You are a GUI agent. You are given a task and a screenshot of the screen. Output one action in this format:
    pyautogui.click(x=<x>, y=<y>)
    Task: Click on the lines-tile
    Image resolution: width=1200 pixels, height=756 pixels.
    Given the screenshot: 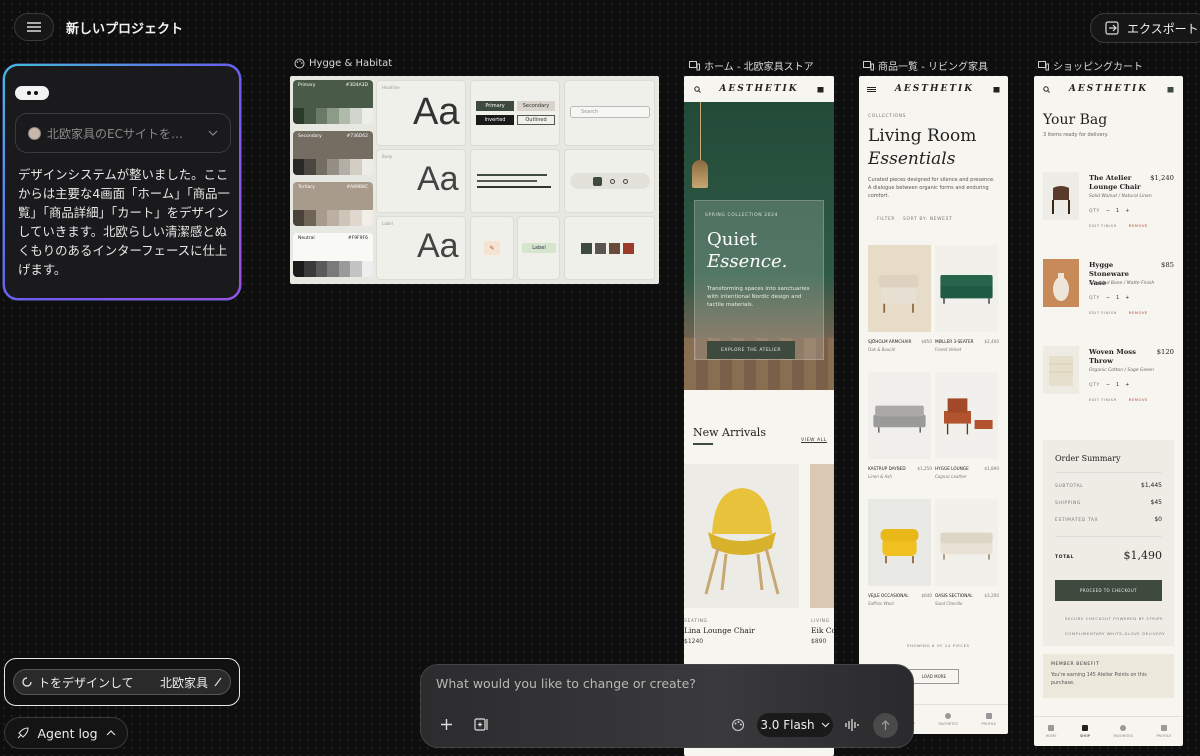 What is the action you would take?
    pyautogui.click(x=515, y=181)
    